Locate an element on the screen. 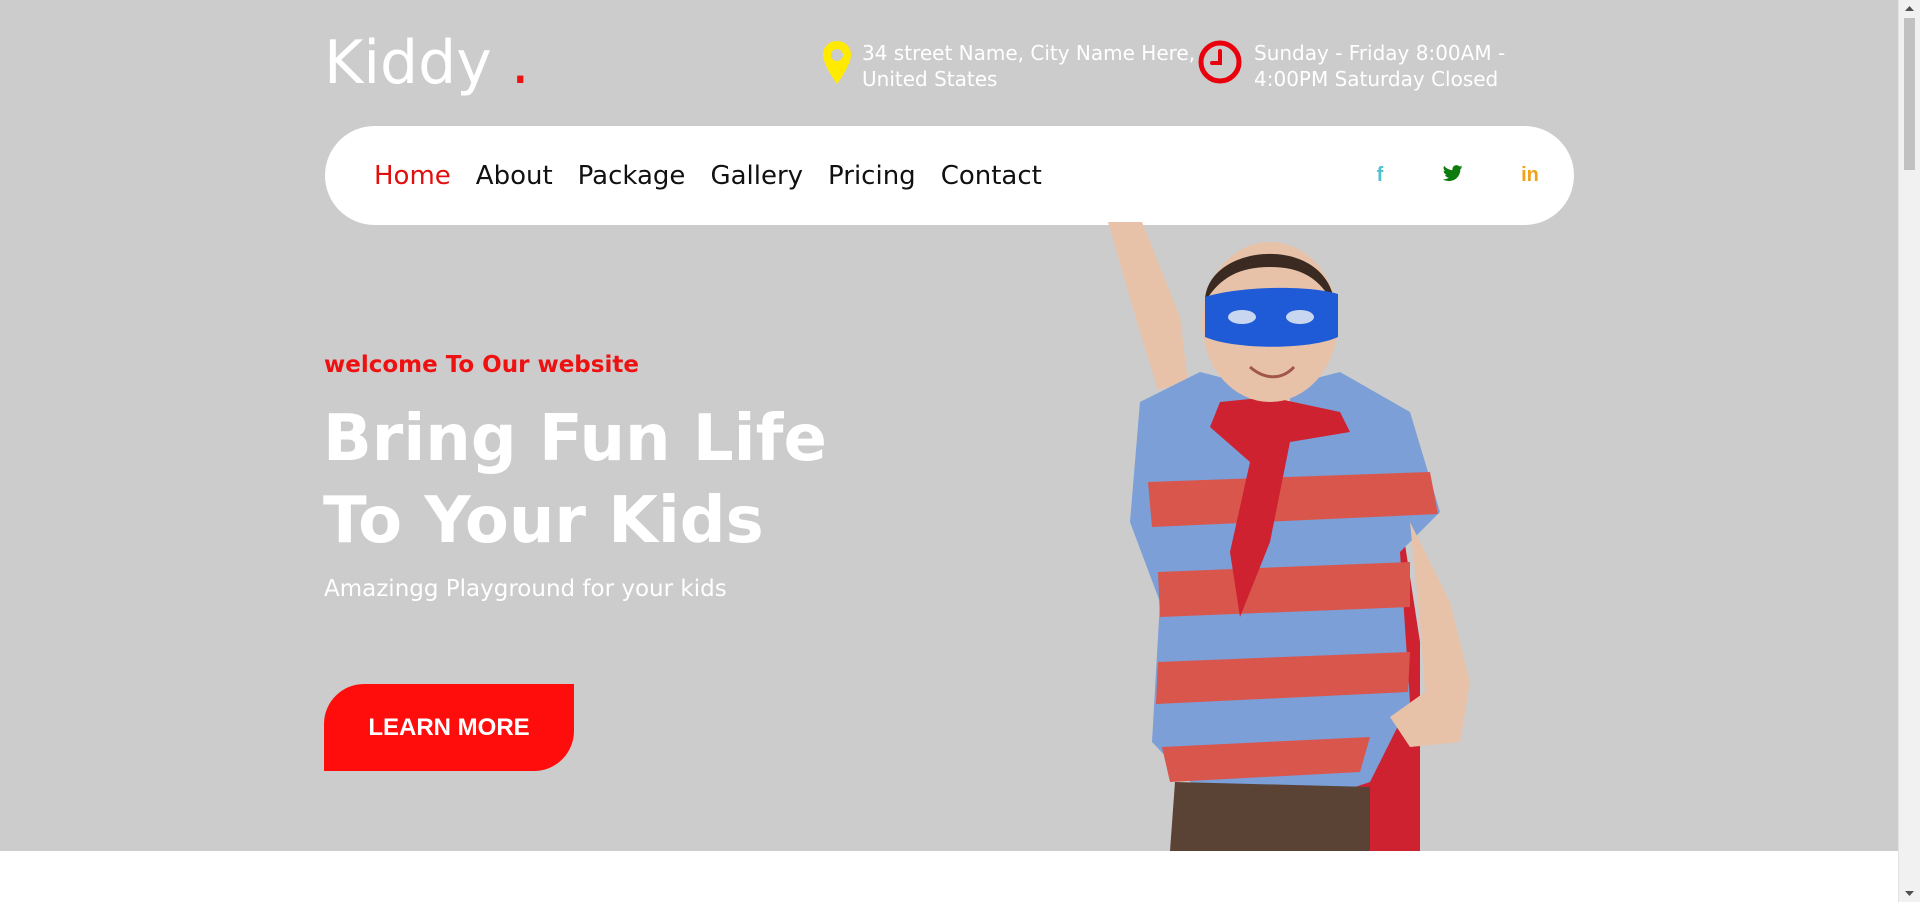 The height and width of the screenshot is (902, 1920). learn-more-button: LEARN MORE is located at coordinates (449, 727).